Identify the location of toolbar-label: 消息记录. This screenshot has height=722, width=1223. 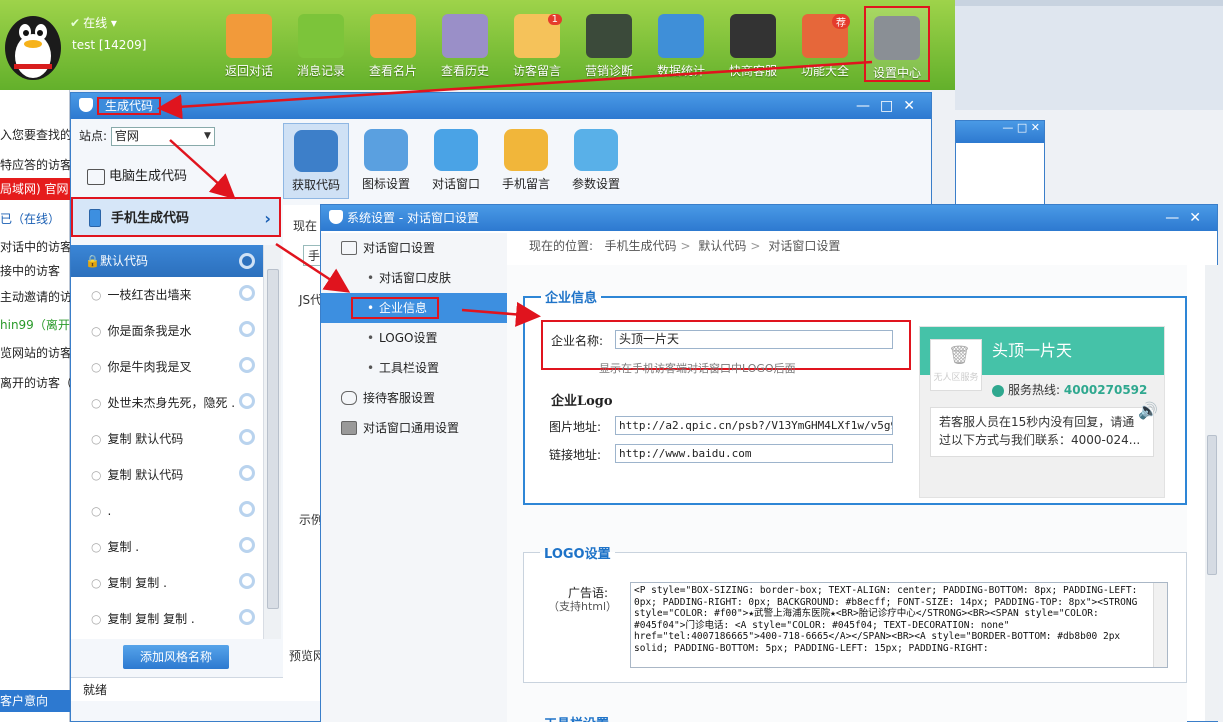
(320, 71).